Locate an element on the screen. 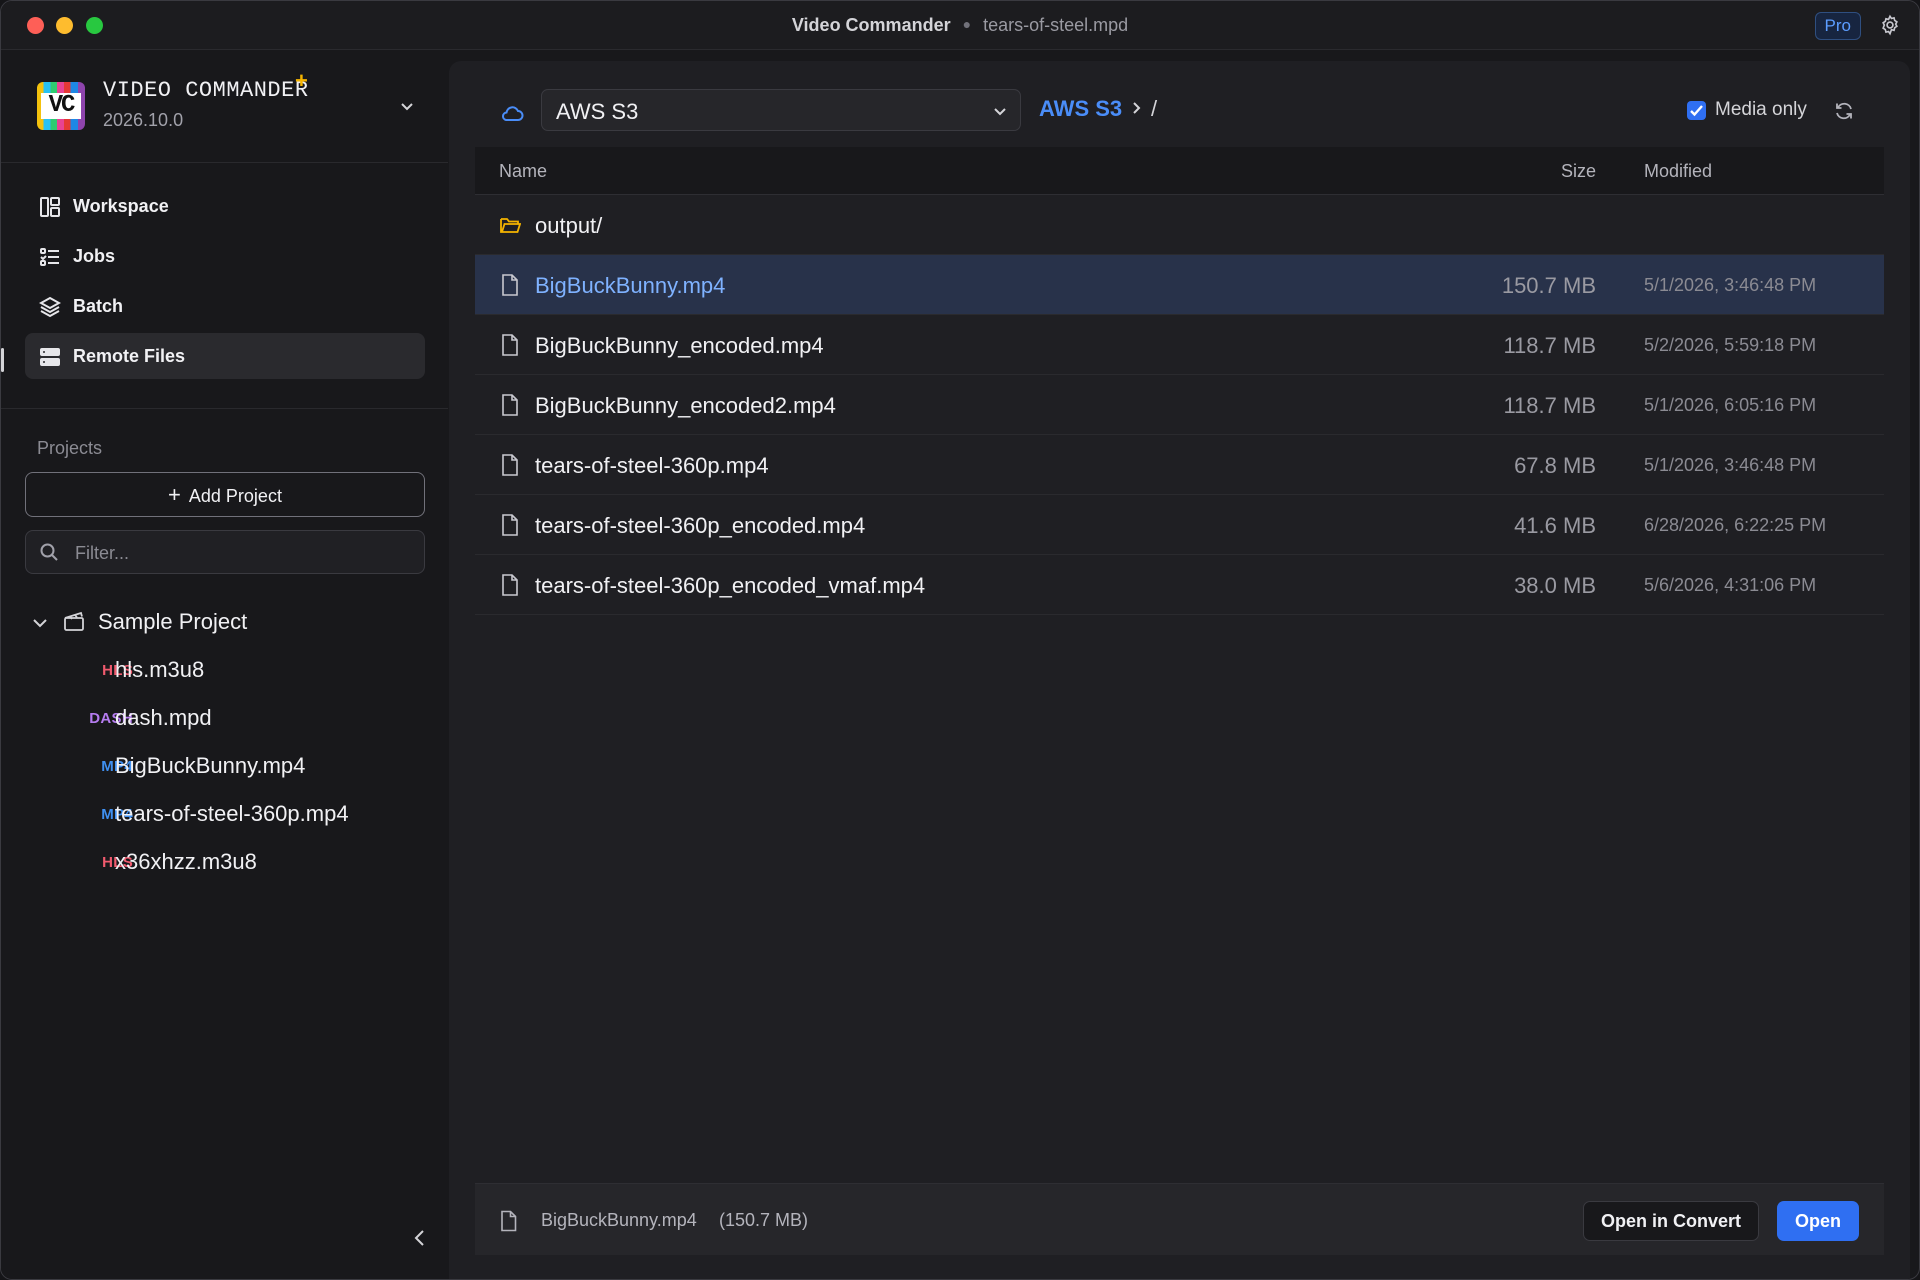 The width and height of the screenshot is (1920, 1280). title-bar: Video Commander ● tears-of-steel.mpd Pro is located at coordinates (960, 25).